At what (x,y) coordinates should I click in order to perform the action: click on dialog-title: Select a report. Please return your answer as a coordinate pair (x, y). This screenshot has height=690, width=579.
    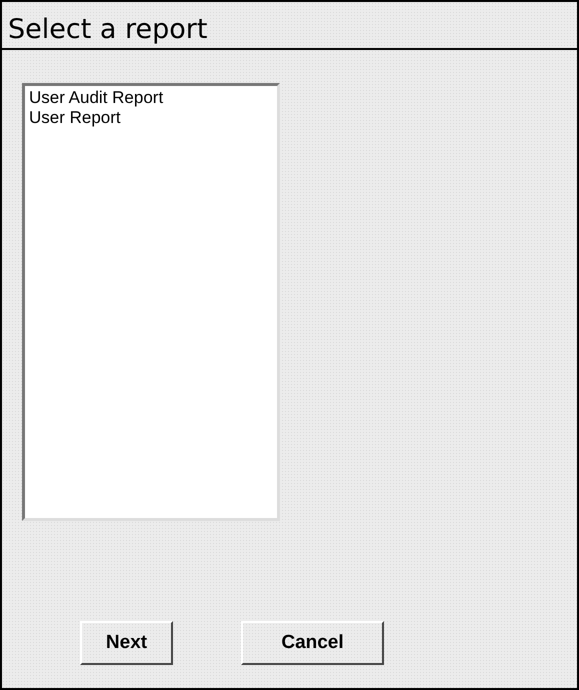
    Looking at the image, I should click on (289, 30).